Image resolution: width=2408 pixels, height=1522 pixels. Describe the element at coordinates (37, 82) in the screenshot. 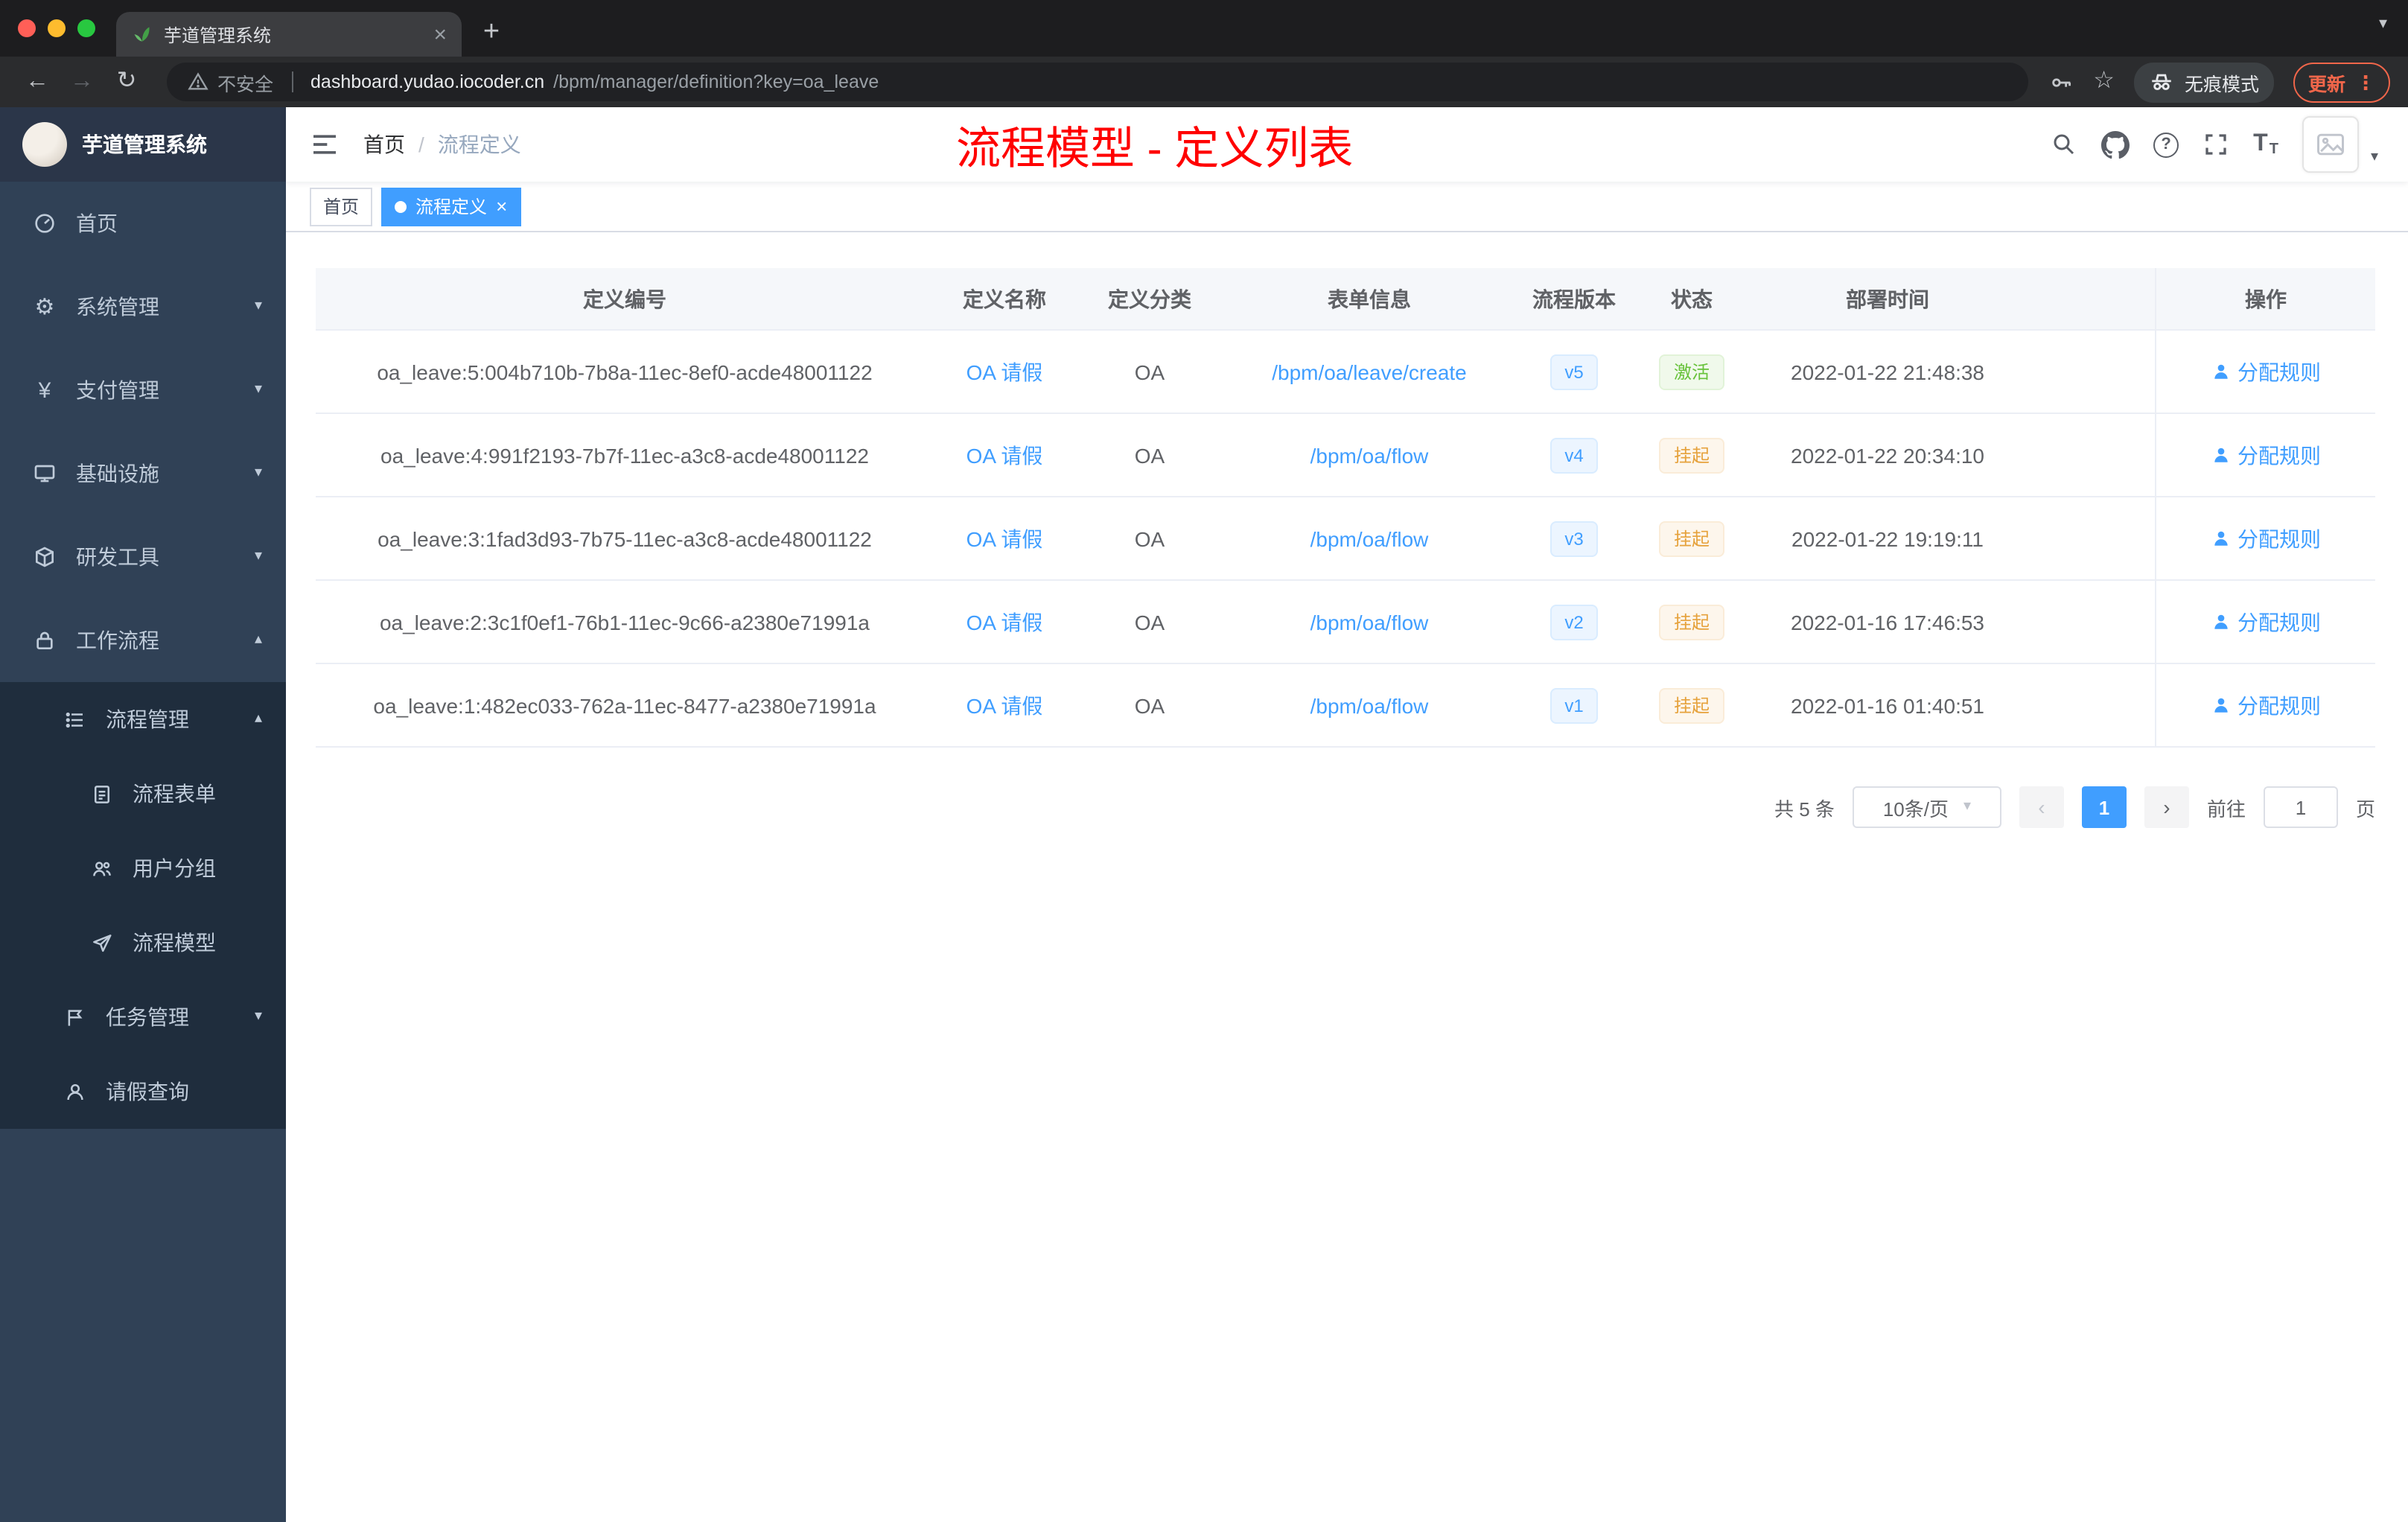

I see `back-button` at that location.